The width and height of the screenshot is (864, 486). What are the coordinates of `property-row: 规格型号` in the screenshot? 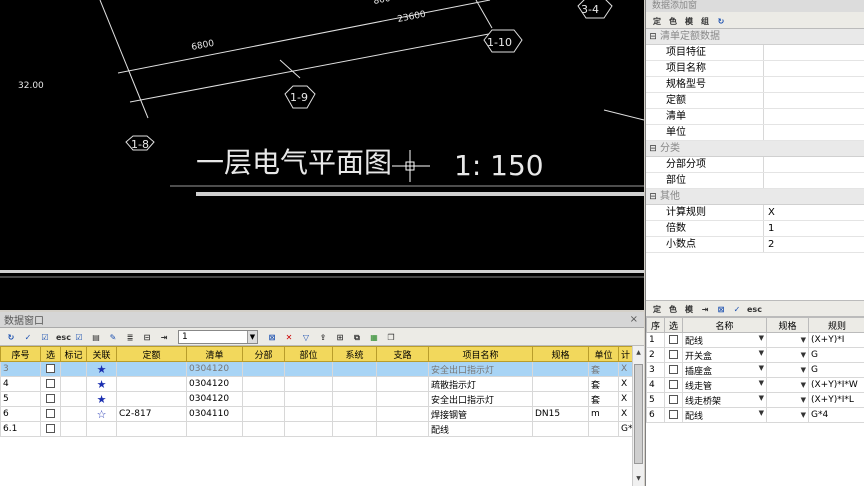 It's located at (755, 85).